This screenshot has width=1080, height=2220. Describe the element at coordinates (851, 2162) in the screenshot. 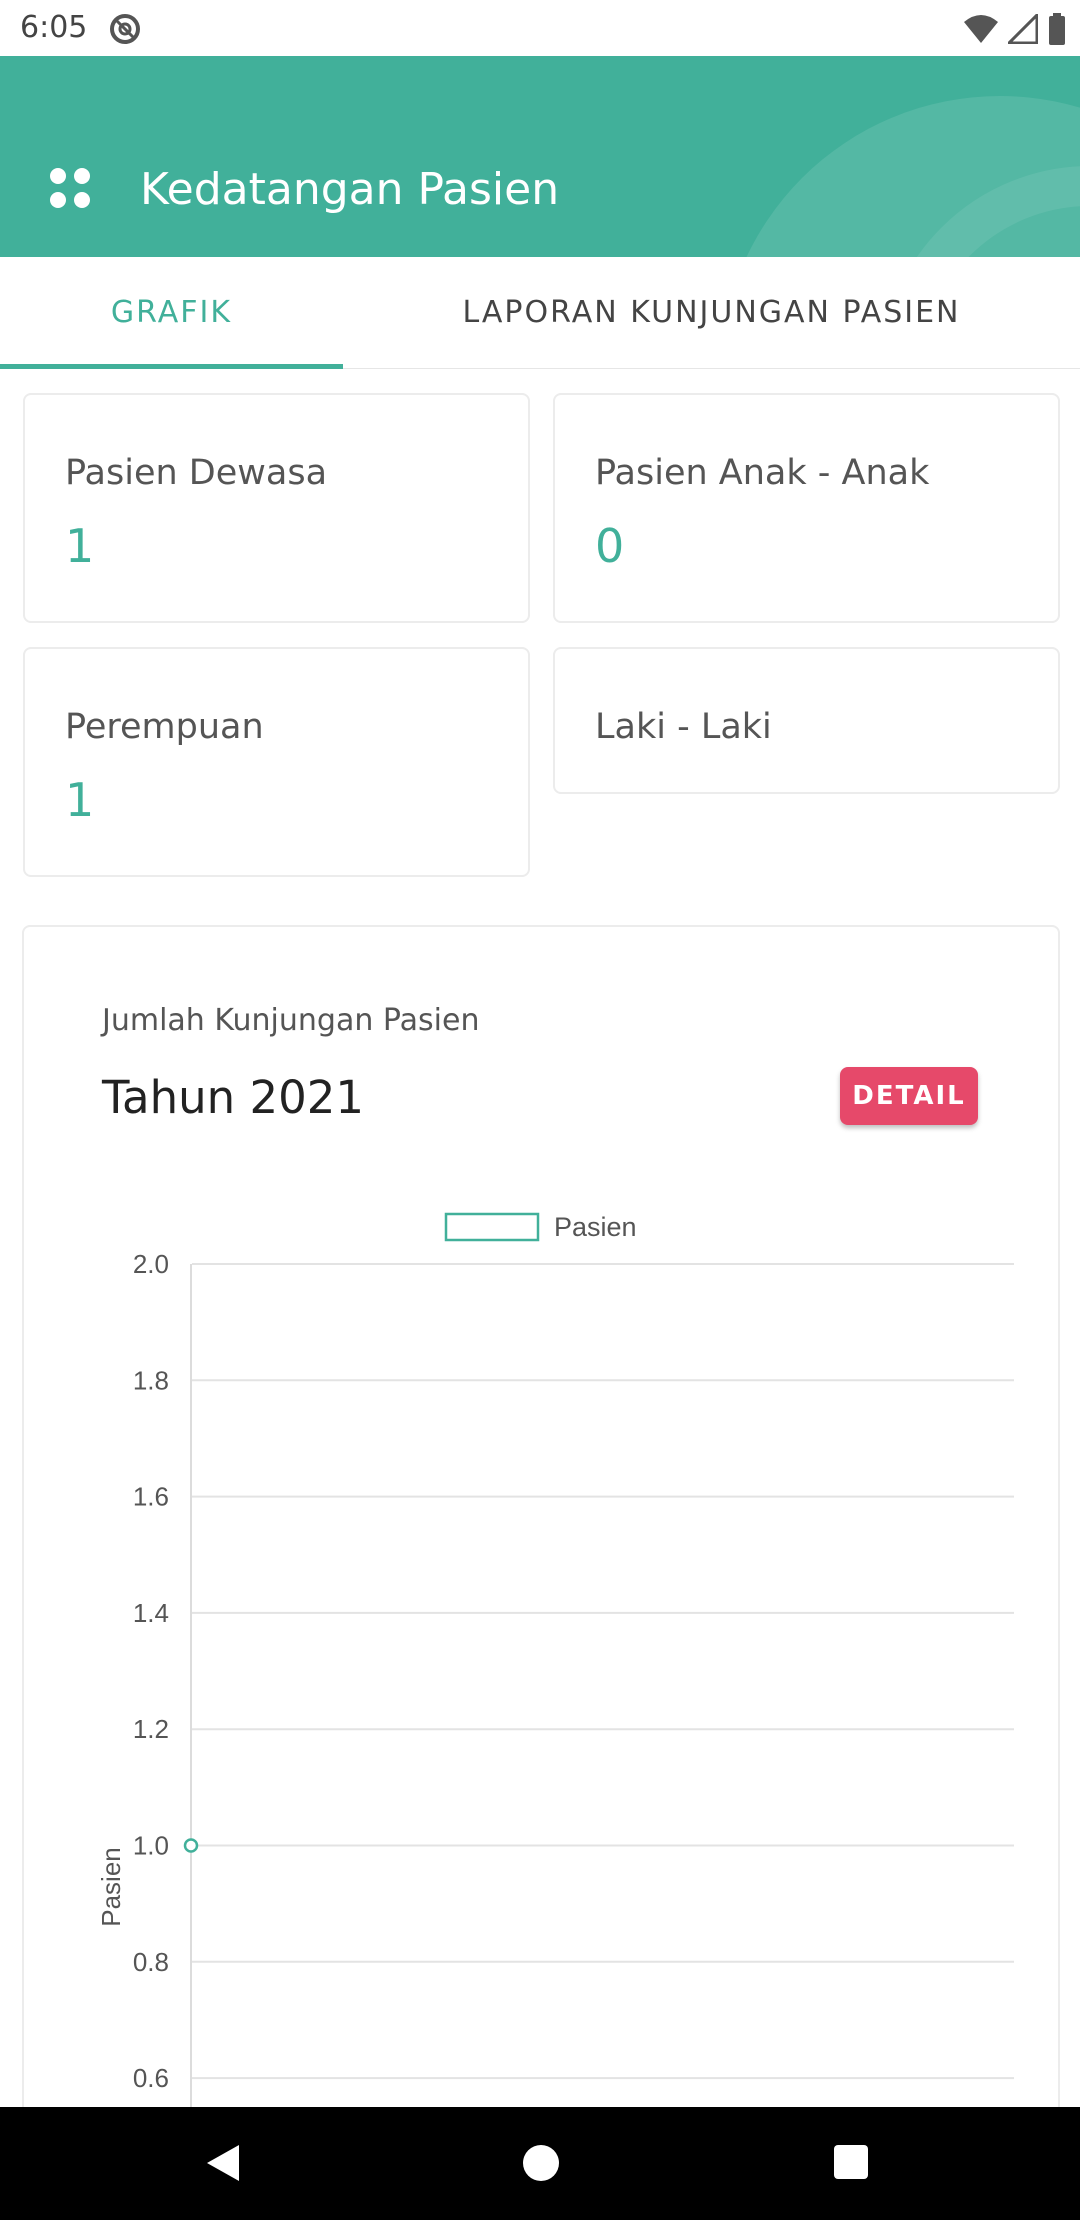

I see `recent-apps-icon` at that location.